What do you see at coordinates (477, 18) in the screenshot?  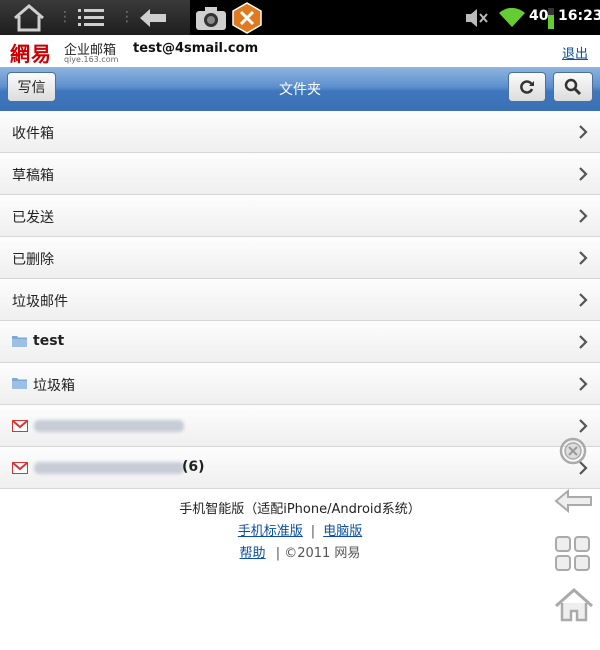 I see `mute-icon` at bounding box center [477, 18].